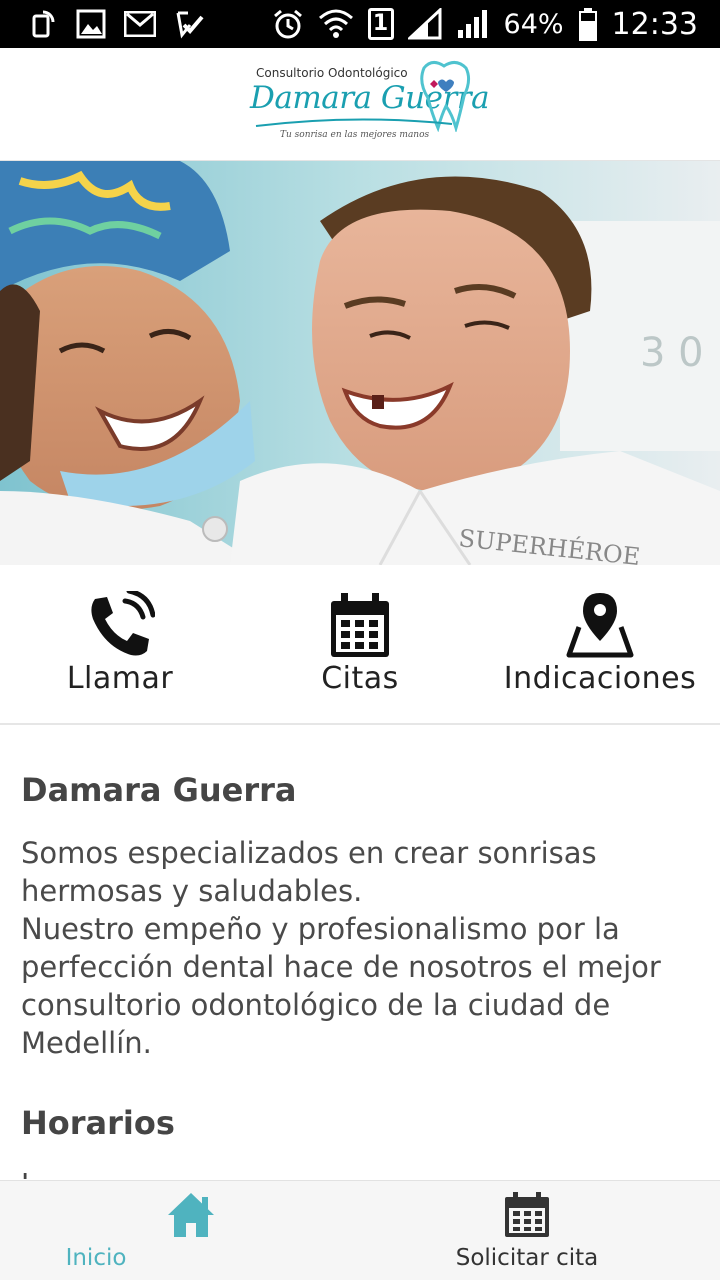 The width and height of the screenshot is (720, 1280). Describe the element at coordinates (29, 1173) in the screenshot. I see `hours-text-partial: L` at that location.